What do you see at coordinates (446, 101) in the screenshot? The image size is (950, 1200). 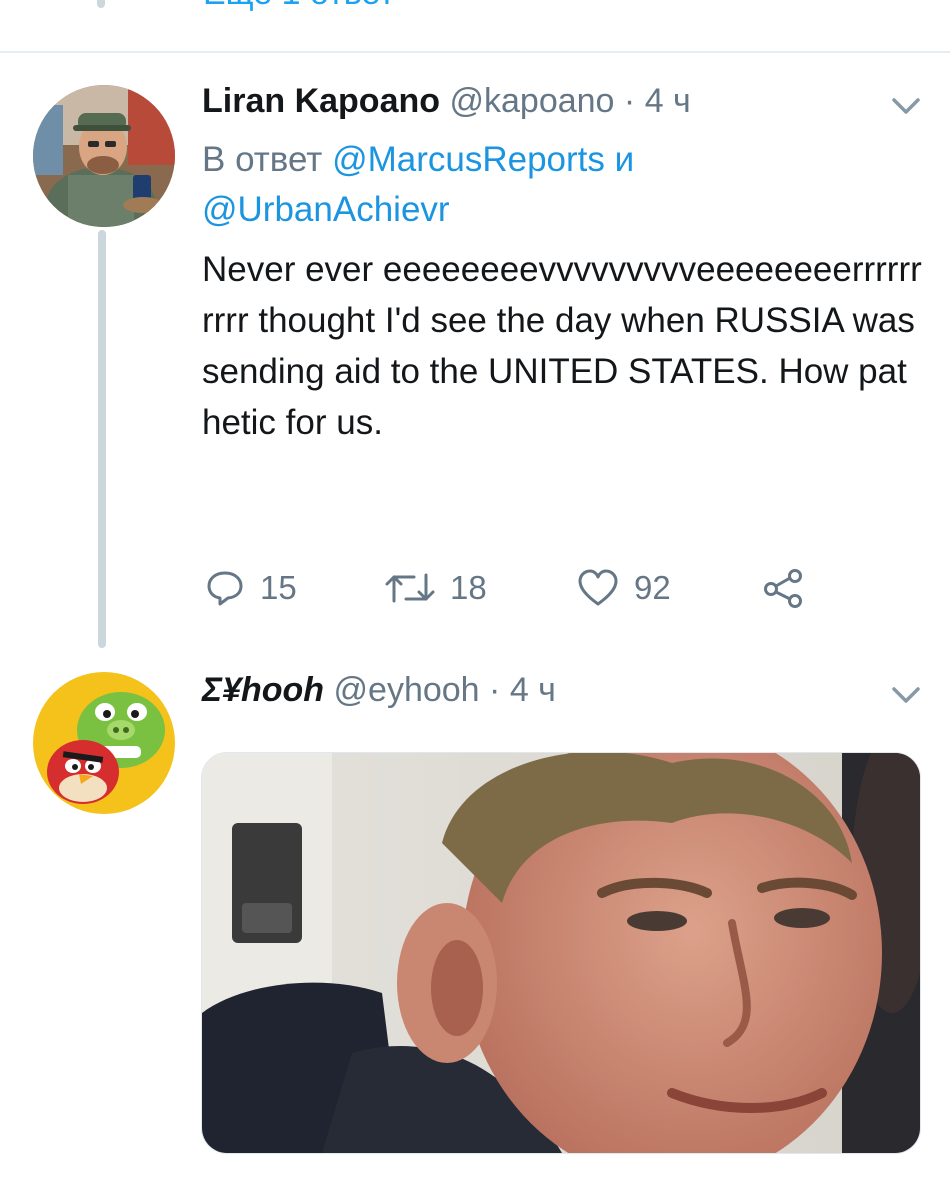 I see `tweet-header: Liran Kapoano @kapoano · 4 ч` at bounding box center [446, 101].